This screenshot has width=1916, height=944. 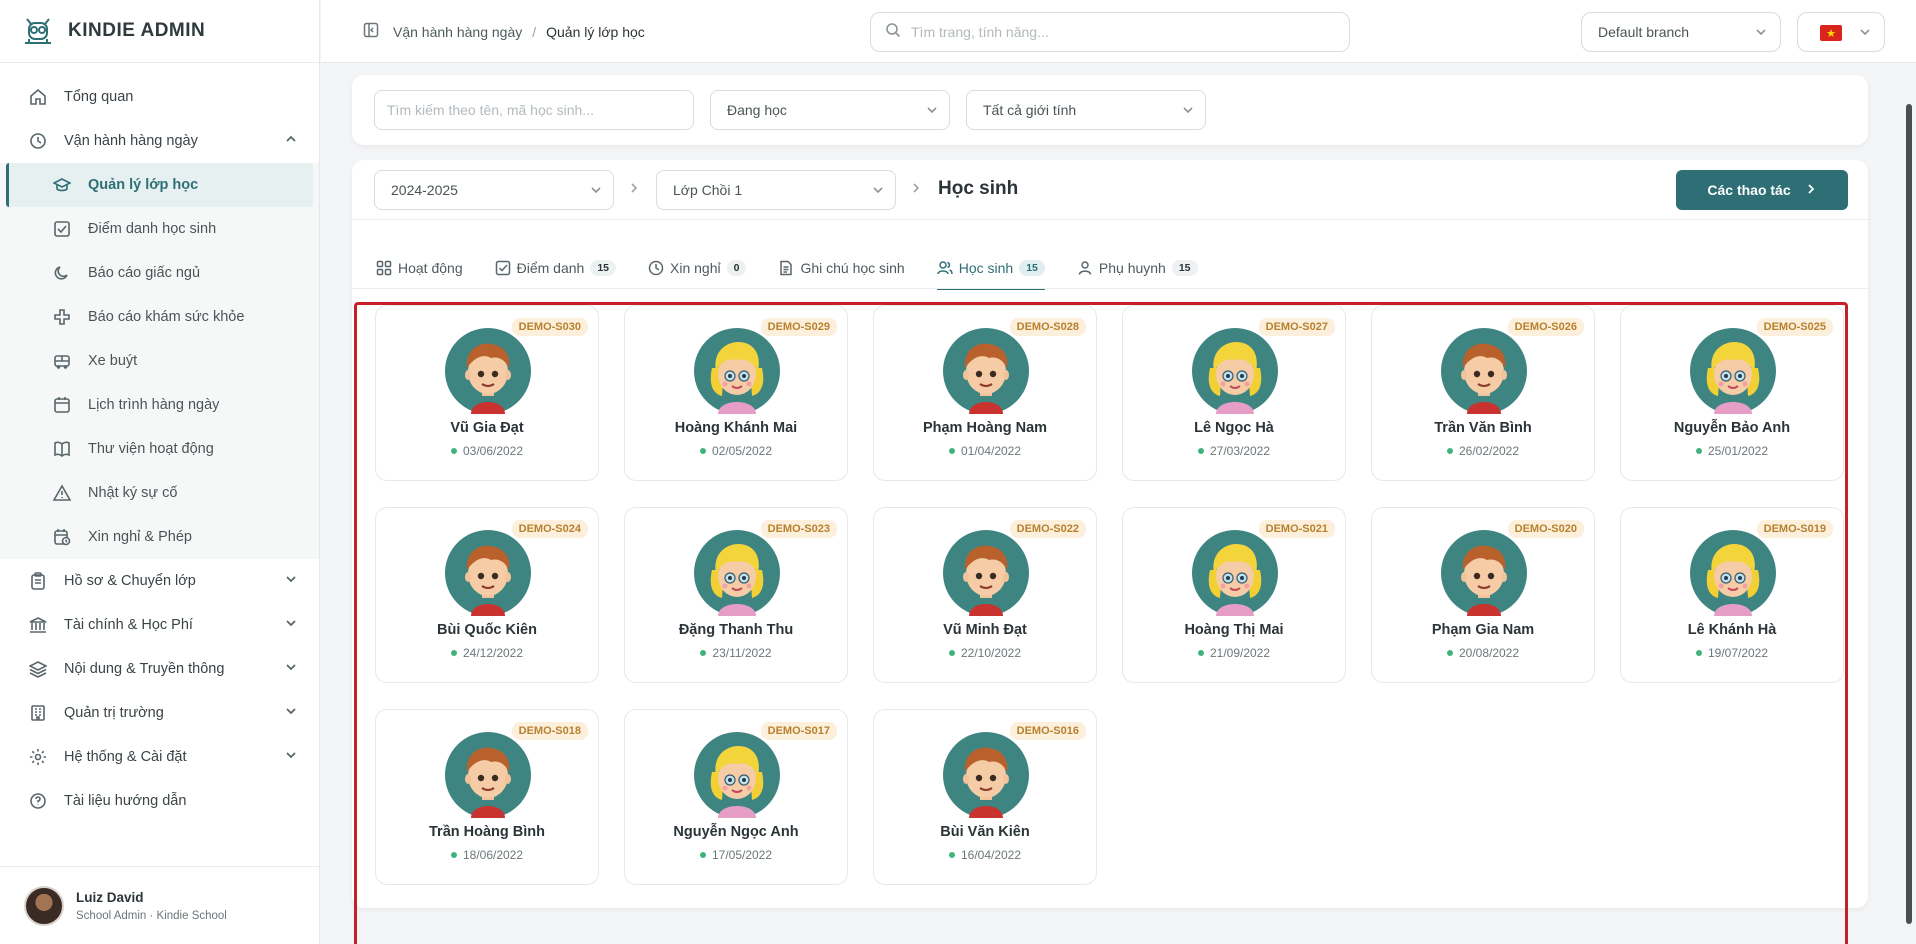 I want to click on student-card: DEMO-S029 Hoàng Khánh Mai 02/05/2022, so click(x=736, y=393).